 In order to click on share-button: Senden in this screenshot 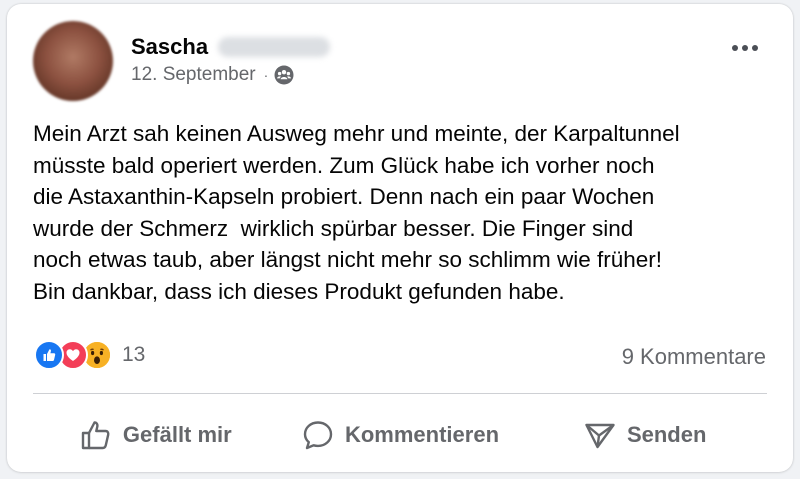, I will do `click(644, 435)`.